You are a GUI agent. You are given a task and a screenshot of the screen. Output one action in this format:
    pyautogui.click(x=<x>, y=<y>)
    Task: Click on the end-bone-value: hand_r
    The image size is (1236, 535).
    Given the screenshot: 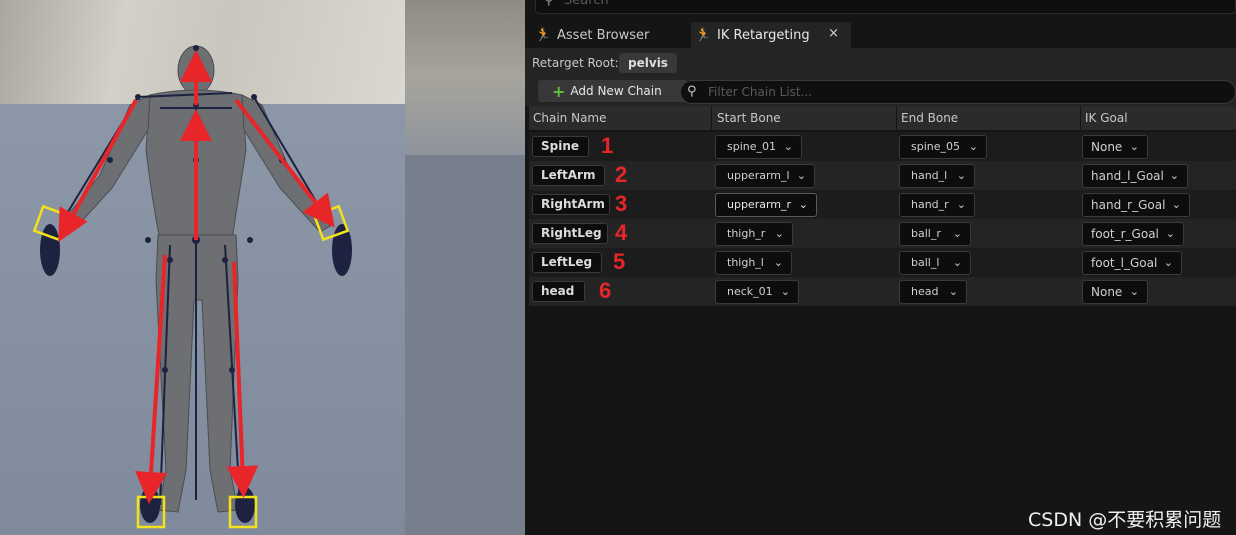 What is the action you would take?
    pyautogui.click(x=930, y=204)
    